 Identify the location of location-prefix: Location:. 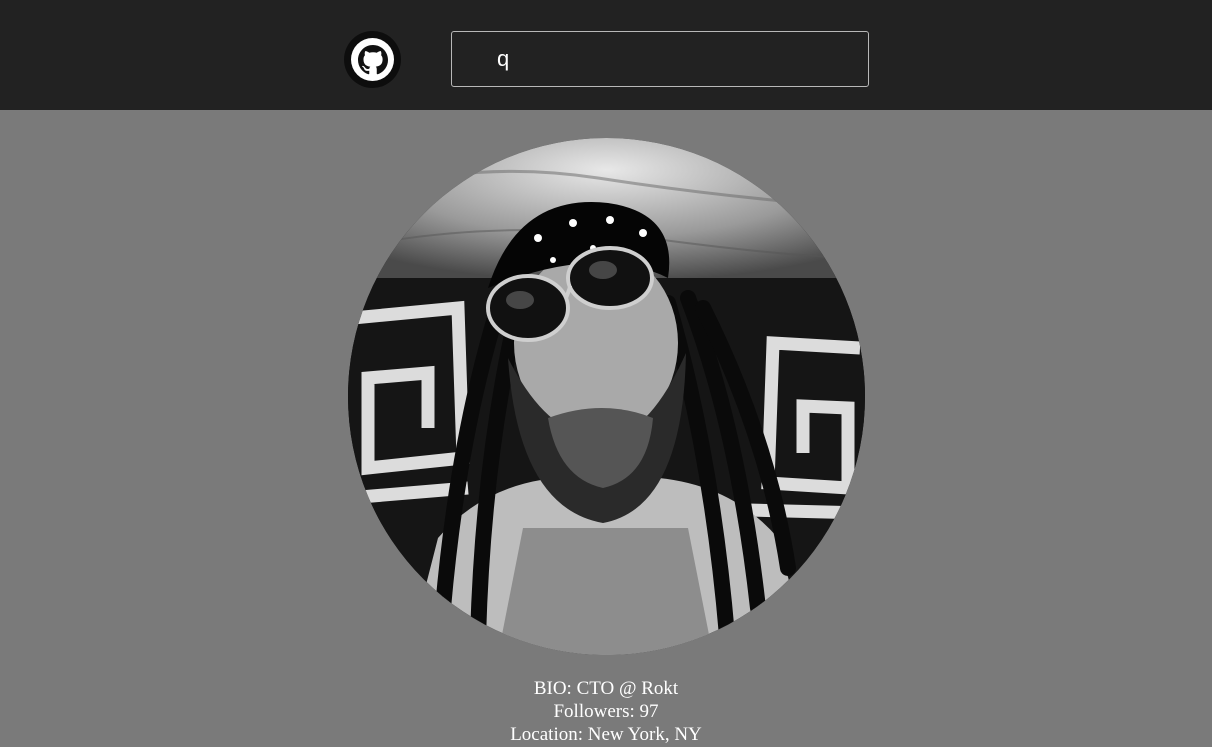
(549, 734).